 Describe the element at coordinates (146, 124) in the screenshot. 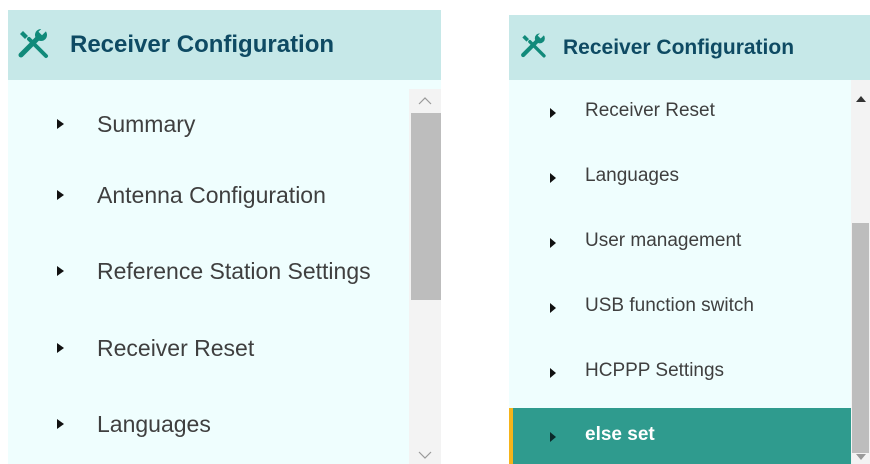

I see `menu-item-label: Summary` at that location.